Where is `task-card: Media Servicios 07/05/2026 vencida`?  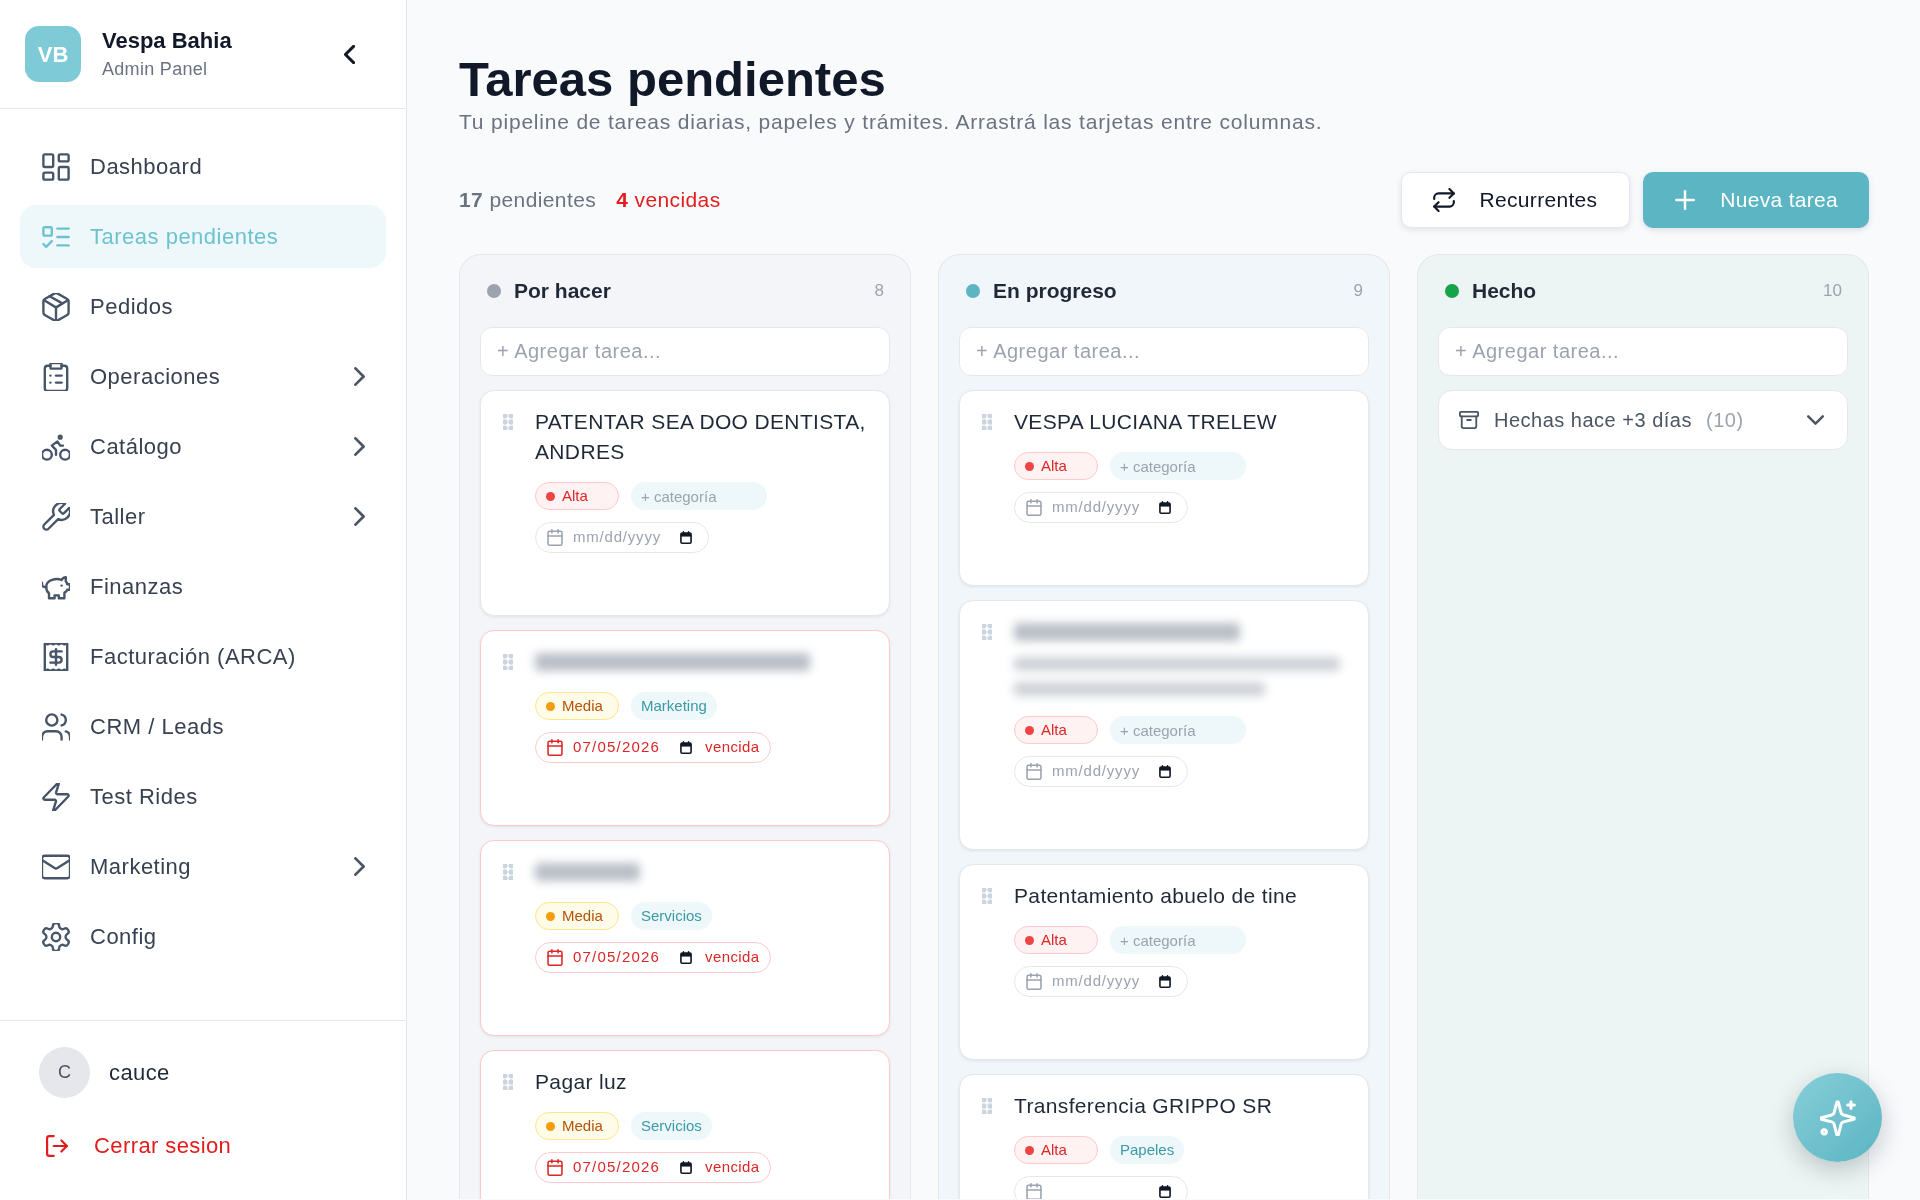
task-card: Media Servicios 07/05/2026 vencida is located at coordinates (685, 938).